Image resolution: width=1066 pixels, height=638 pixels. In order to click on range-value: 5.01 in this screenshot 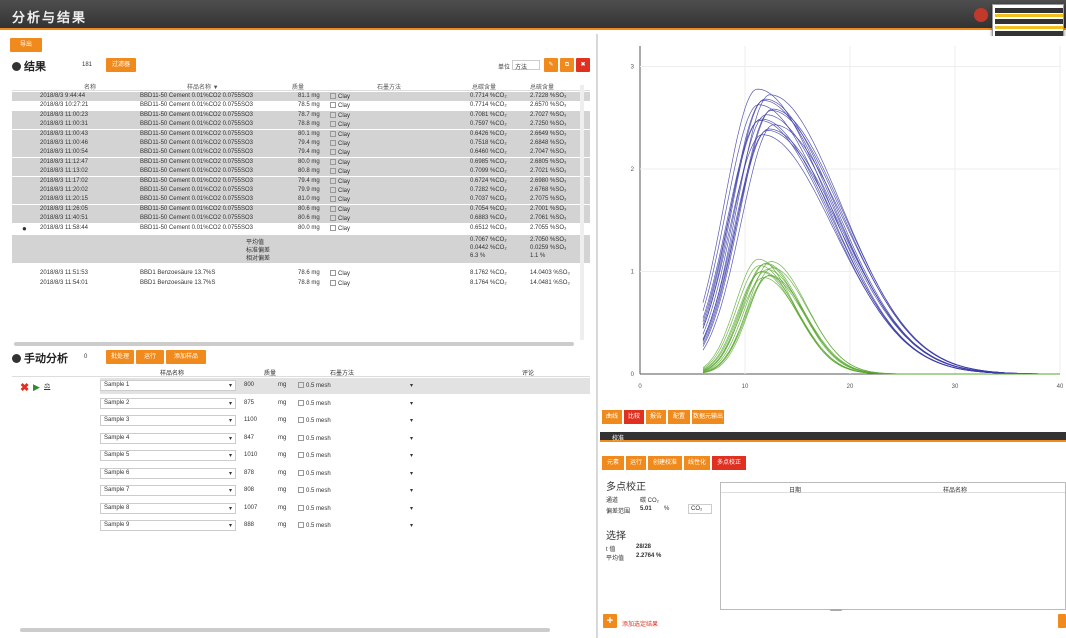, I will do `click(646, 509)`.